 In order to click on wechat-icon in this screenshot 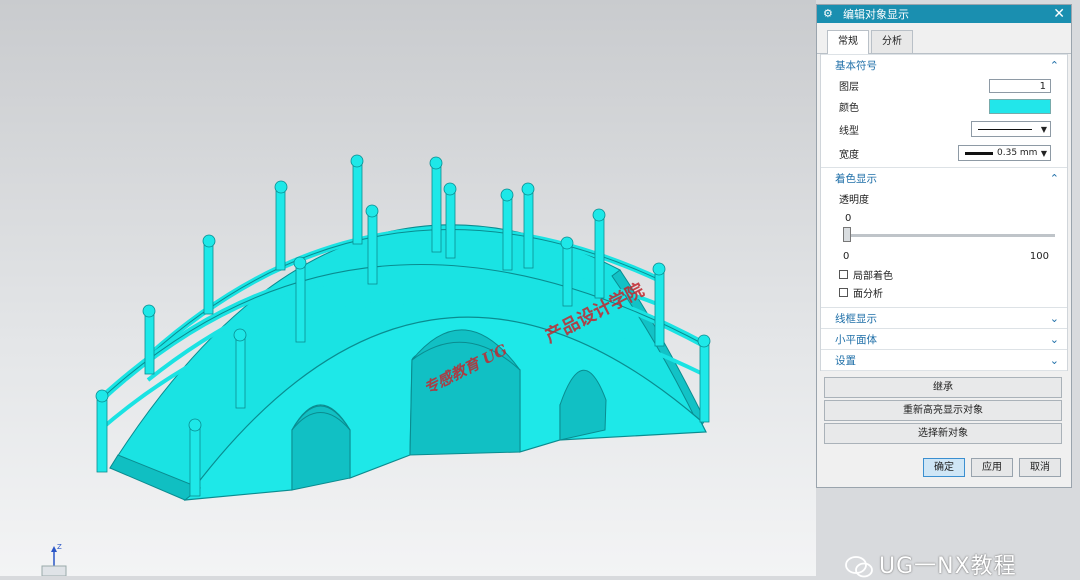, I will do `click(859, 567)`.